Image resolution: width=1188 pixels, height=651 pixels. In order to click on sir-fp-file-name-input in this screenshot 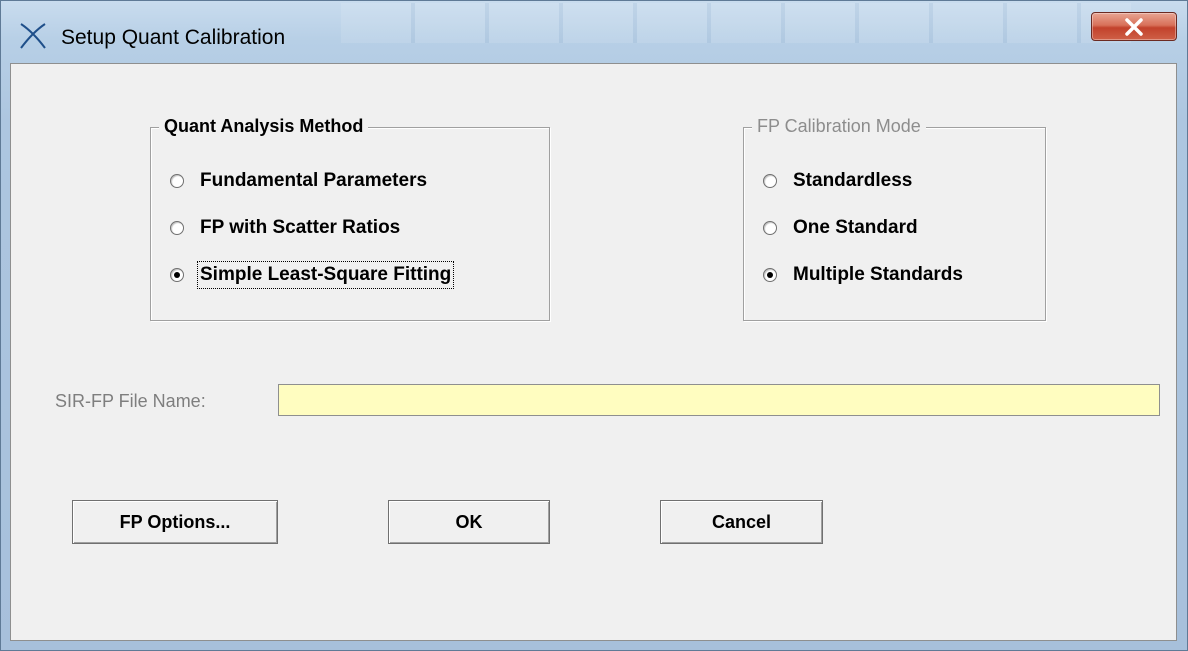, I will do `click(719, 400)`.